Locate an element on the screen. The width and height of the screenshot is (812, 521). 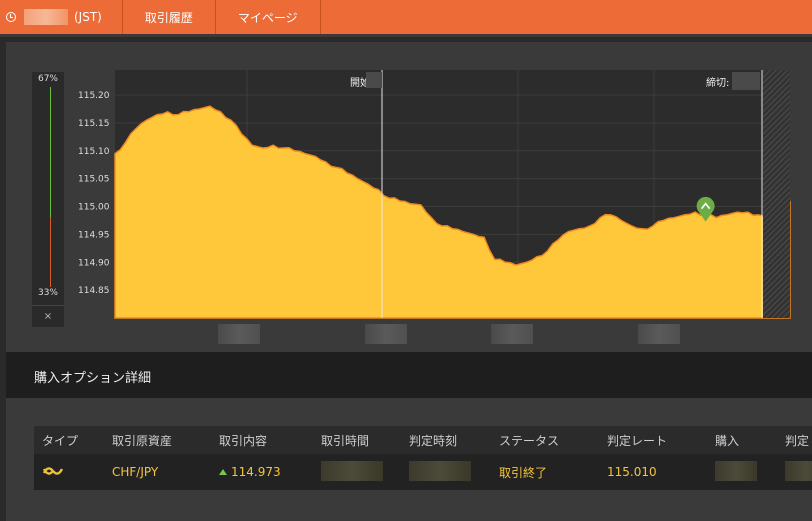
judge-time-redacted is located at coordinates (440, 470).